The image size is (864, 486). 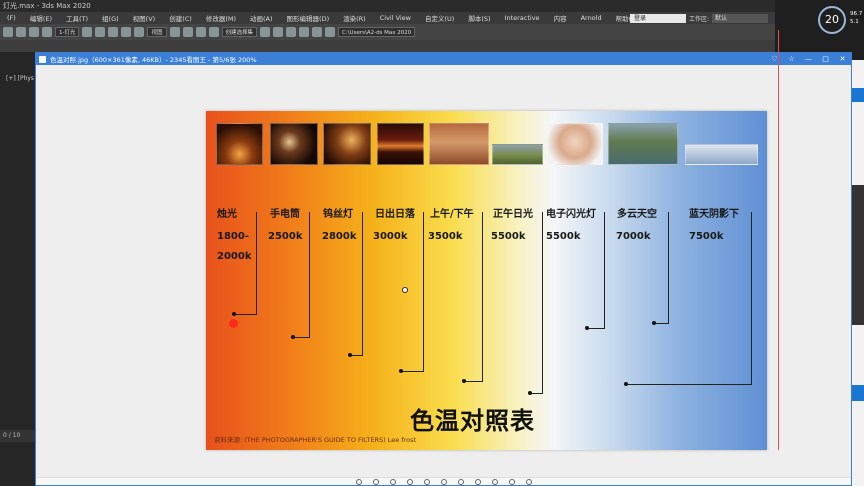 I want to click on mirror-icon, so click(x=265, y=32).